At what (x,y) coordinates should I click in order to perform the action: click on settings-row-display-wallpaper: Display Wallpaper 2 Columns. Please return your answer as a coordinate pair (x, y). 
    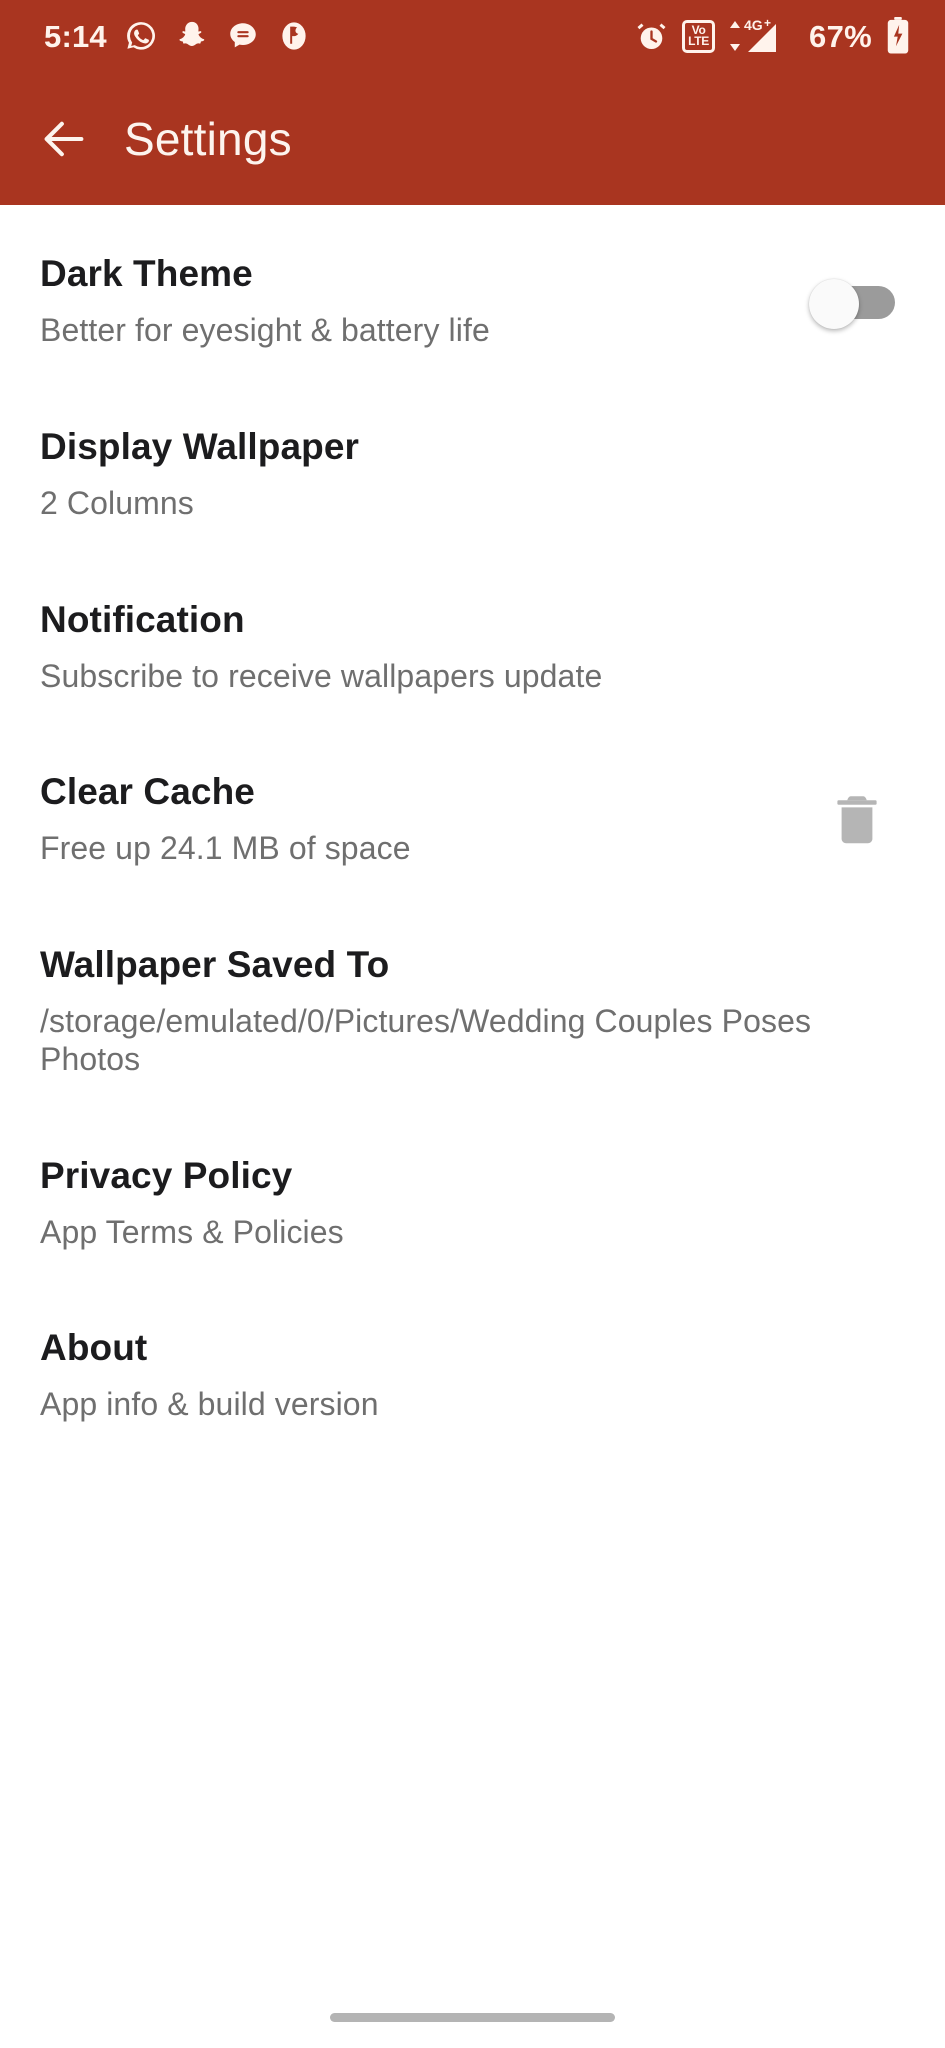
    Looking at the image, I should click on (472, 436).